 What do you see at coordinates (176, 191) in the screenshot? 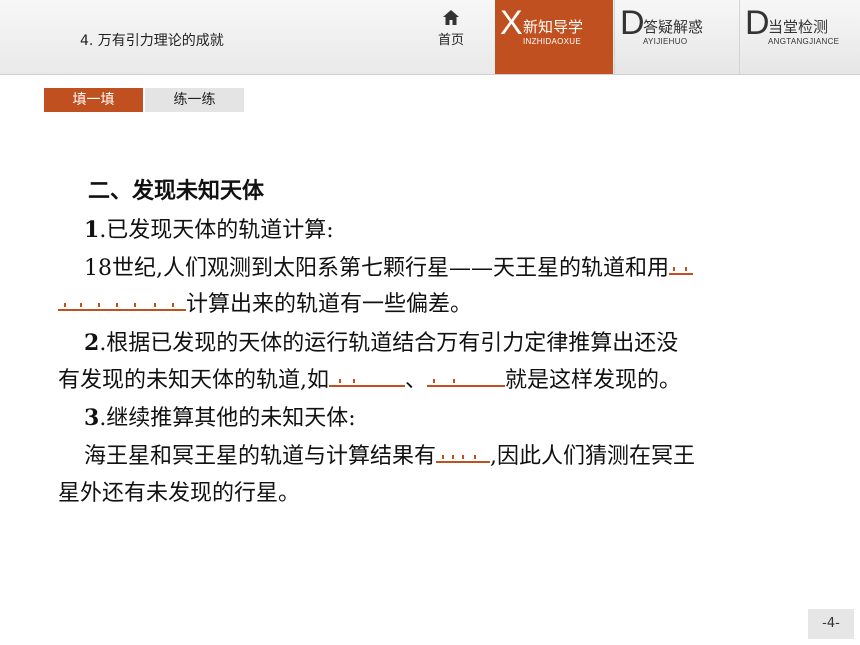
I see `section-heading: 二、发现未知天体` at bounding box center [176, 191].